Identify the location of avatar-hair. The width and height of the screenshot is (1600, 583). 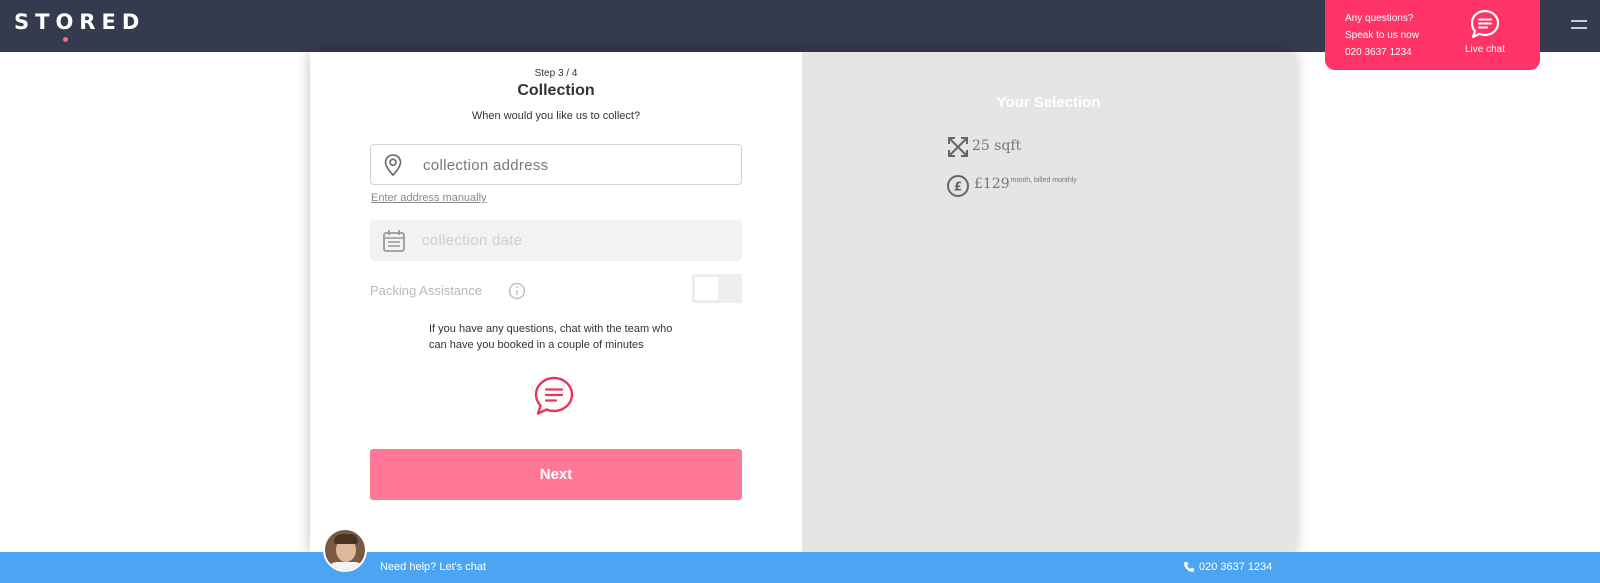
(346, 539).